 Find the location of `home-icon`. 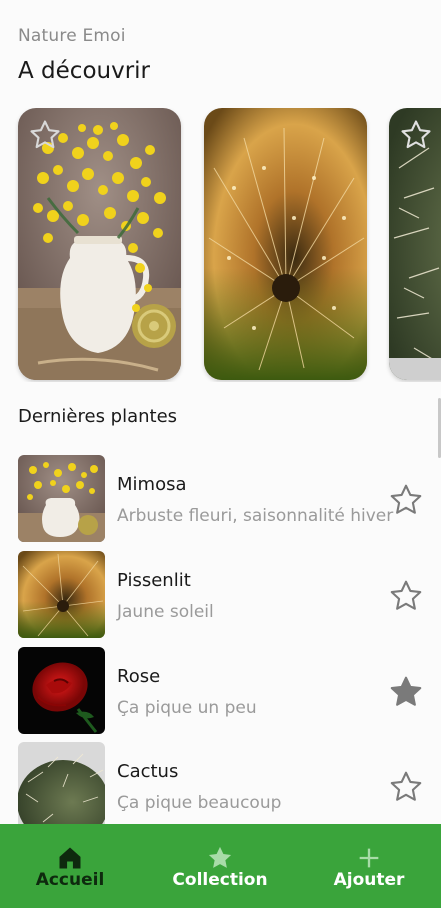

home-icon is located at coordinates (70, 858).